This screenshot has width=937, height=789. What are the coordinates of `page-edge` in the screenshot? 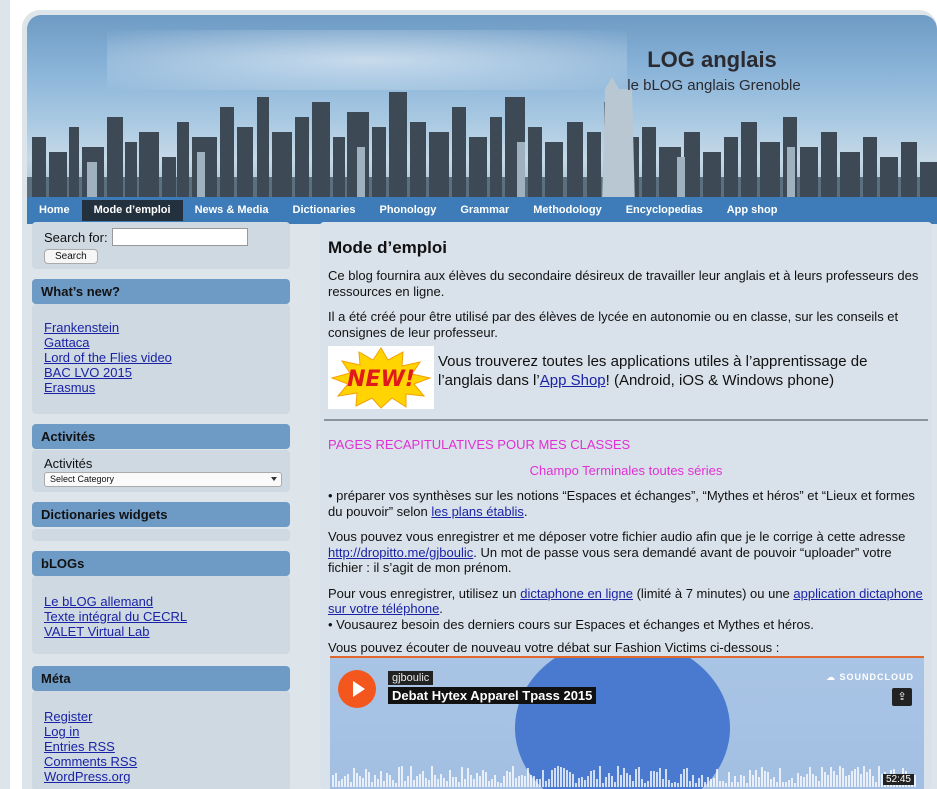 It's located at (5, 394).